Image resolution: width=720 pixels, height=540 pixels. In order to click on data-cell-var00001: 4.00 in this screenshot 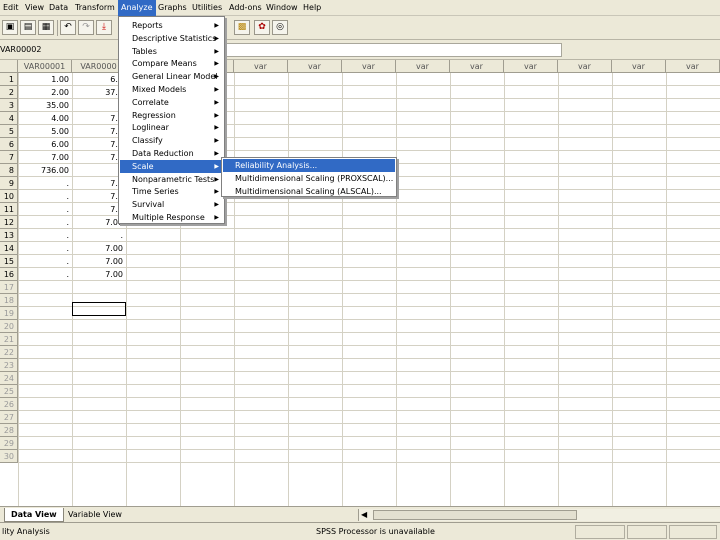, I will do `click(45, 118)`.